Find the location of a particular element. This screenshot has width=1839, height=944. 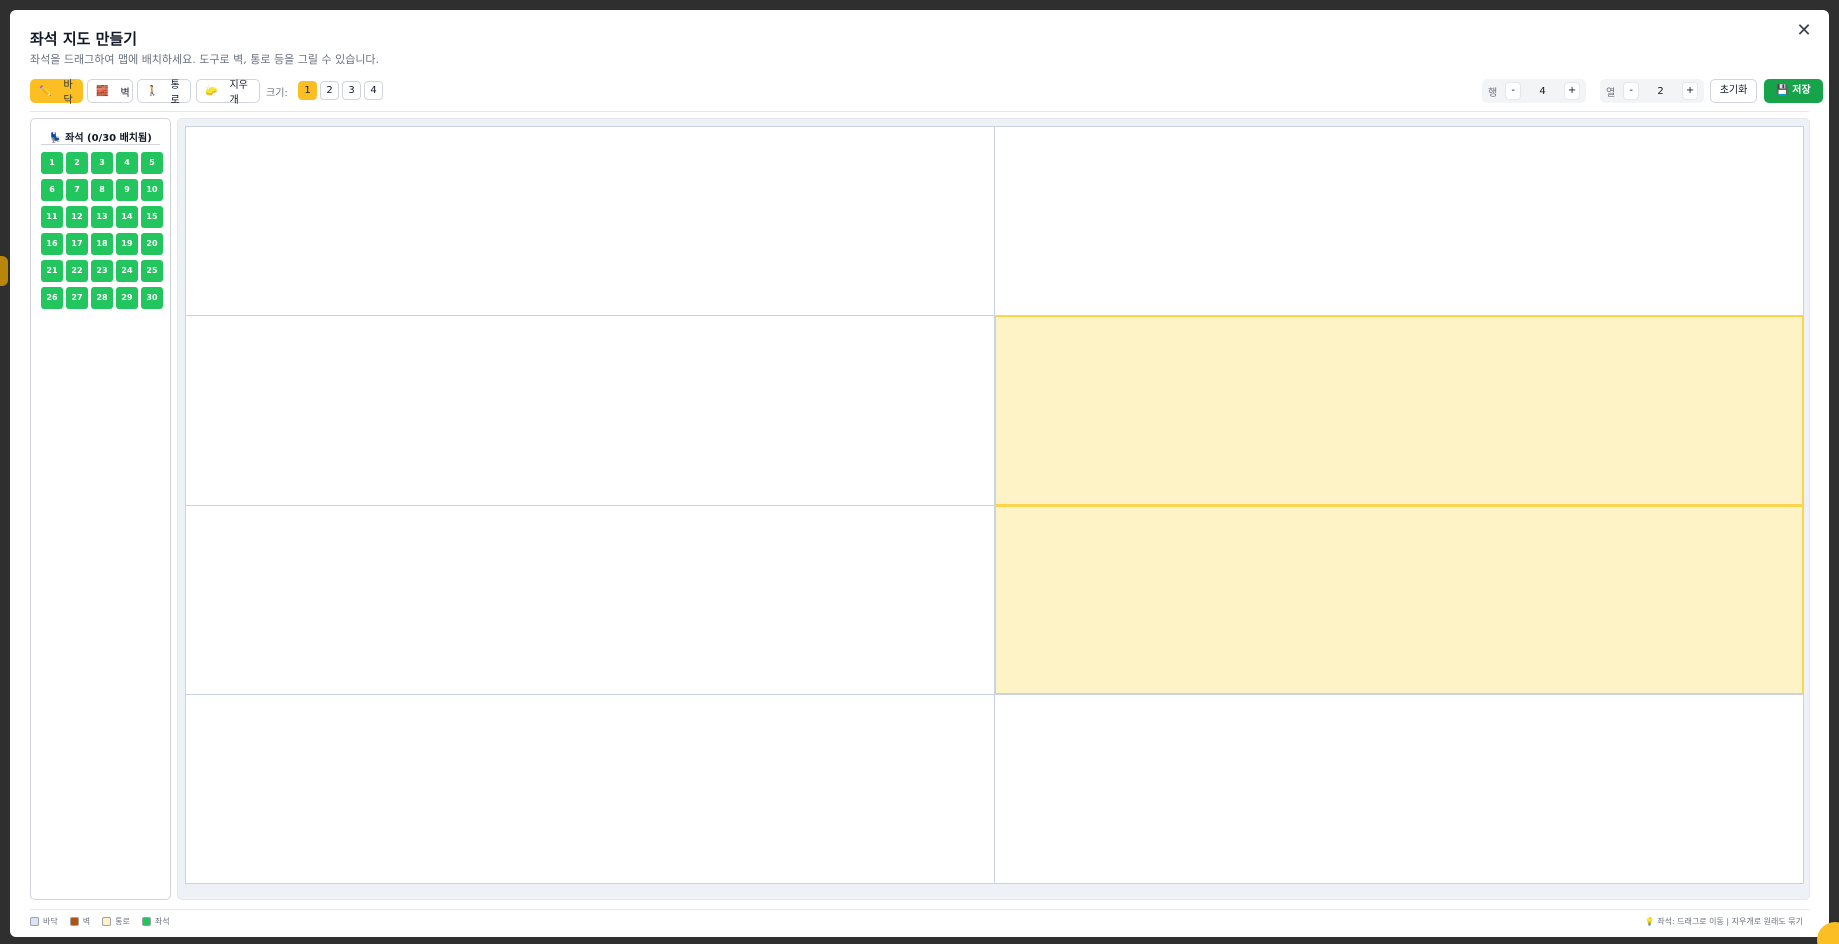

footer-divider is located at coordinates (919, 909).